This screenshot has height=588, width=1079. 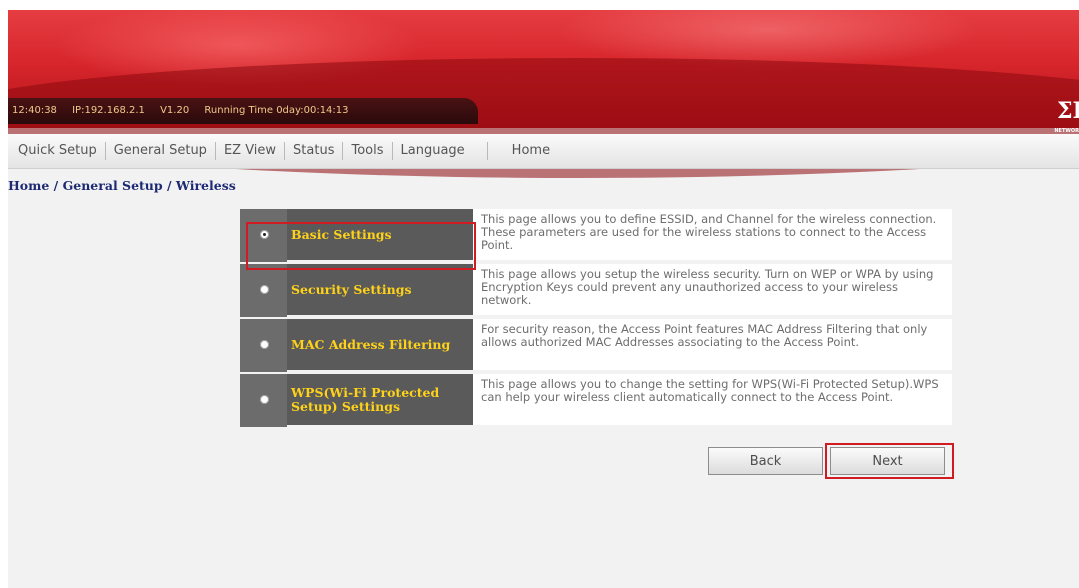 I want to click on menu-tools: Tools, so click(x=368, y=151).